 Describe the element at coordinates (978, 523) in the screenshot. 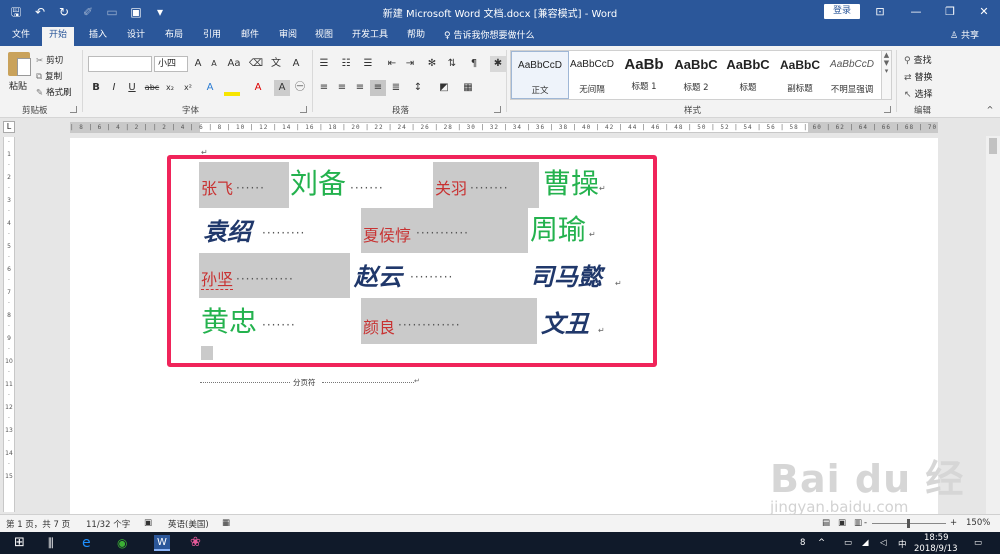

I see `zoom-level: 150%` at that location.